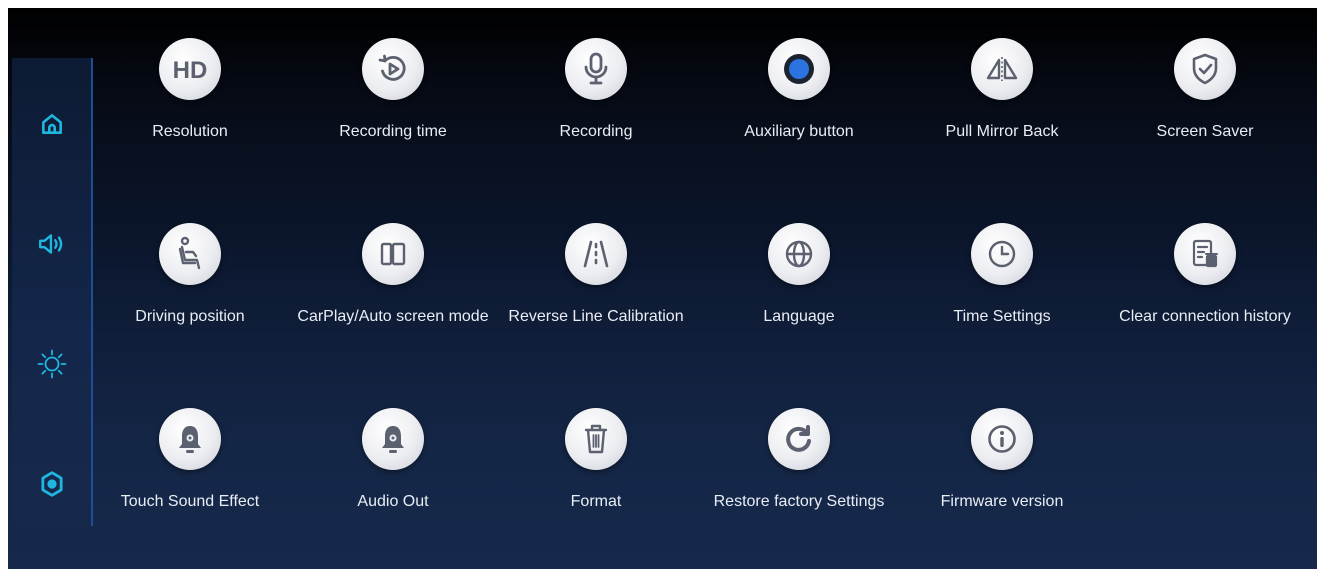  I want to click on setting-format: Format, so click(596, 468).